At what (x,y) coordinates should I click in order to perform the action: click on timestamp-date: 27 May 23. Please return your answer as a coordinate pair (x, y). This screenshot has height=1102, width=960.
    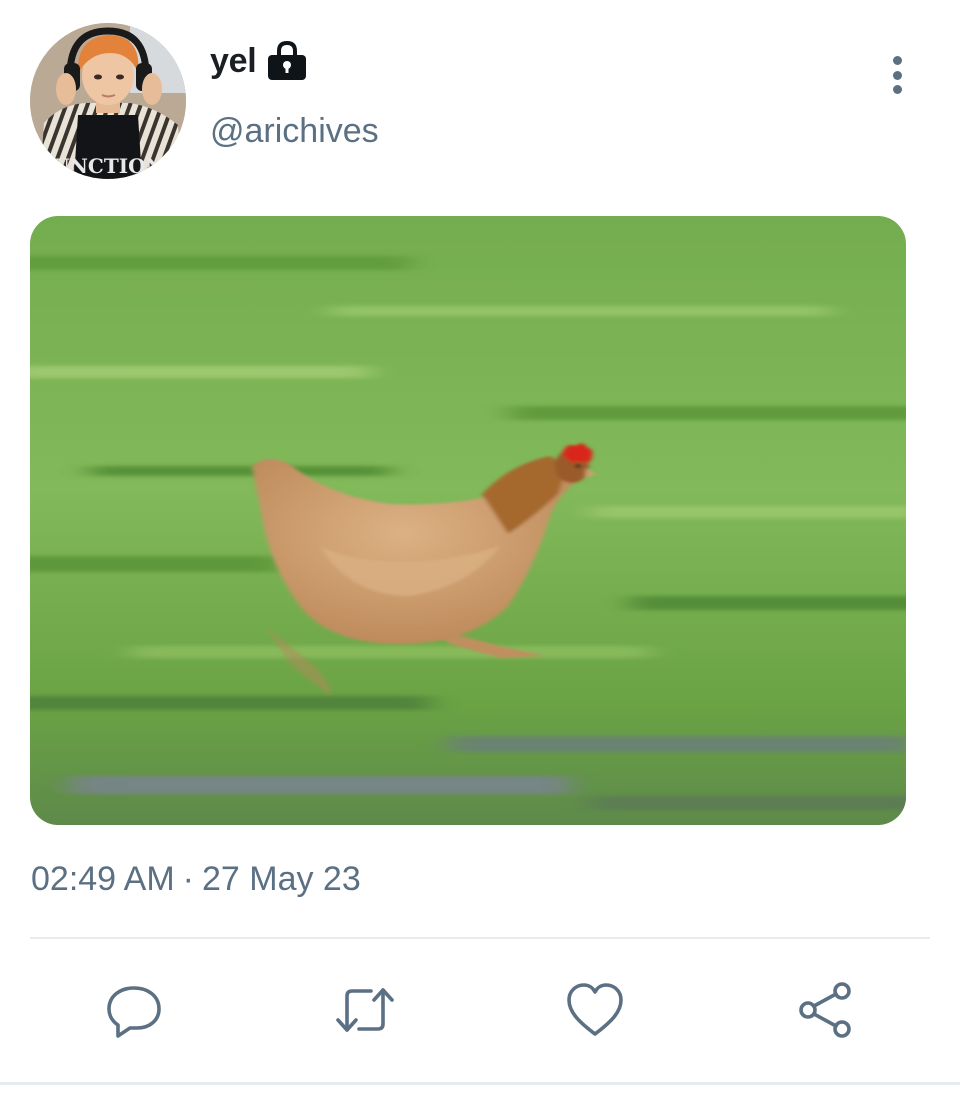
    Looking at the image, I should click on (281, 879).